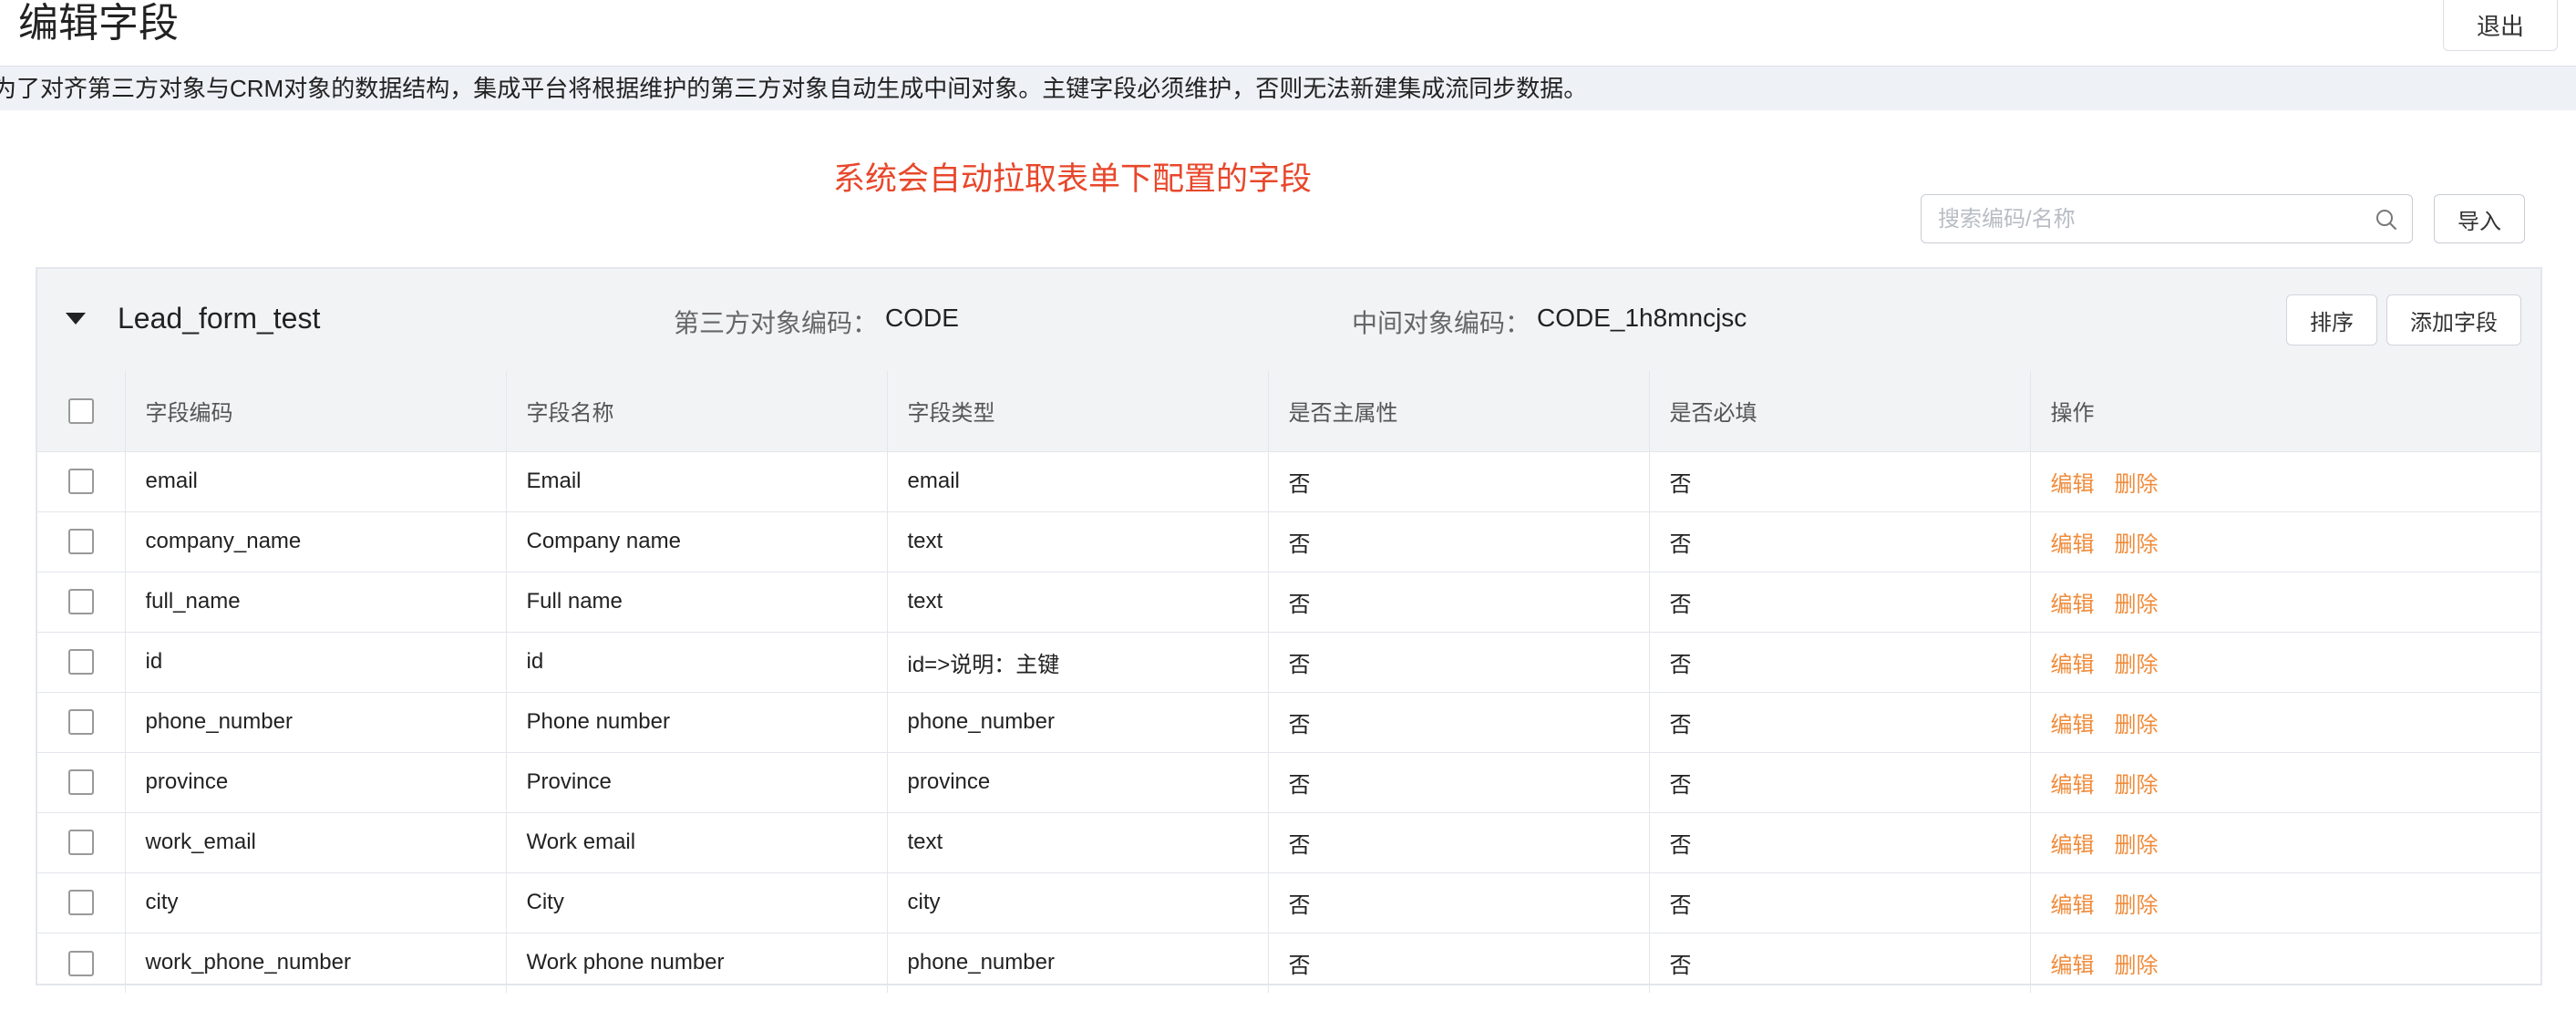 This screenshot has height=1021, width=2576. What do you see at coordinates (76, 319) in the screenshot?
I see `collapse-caret-icon` at bounding box center [76, 319].